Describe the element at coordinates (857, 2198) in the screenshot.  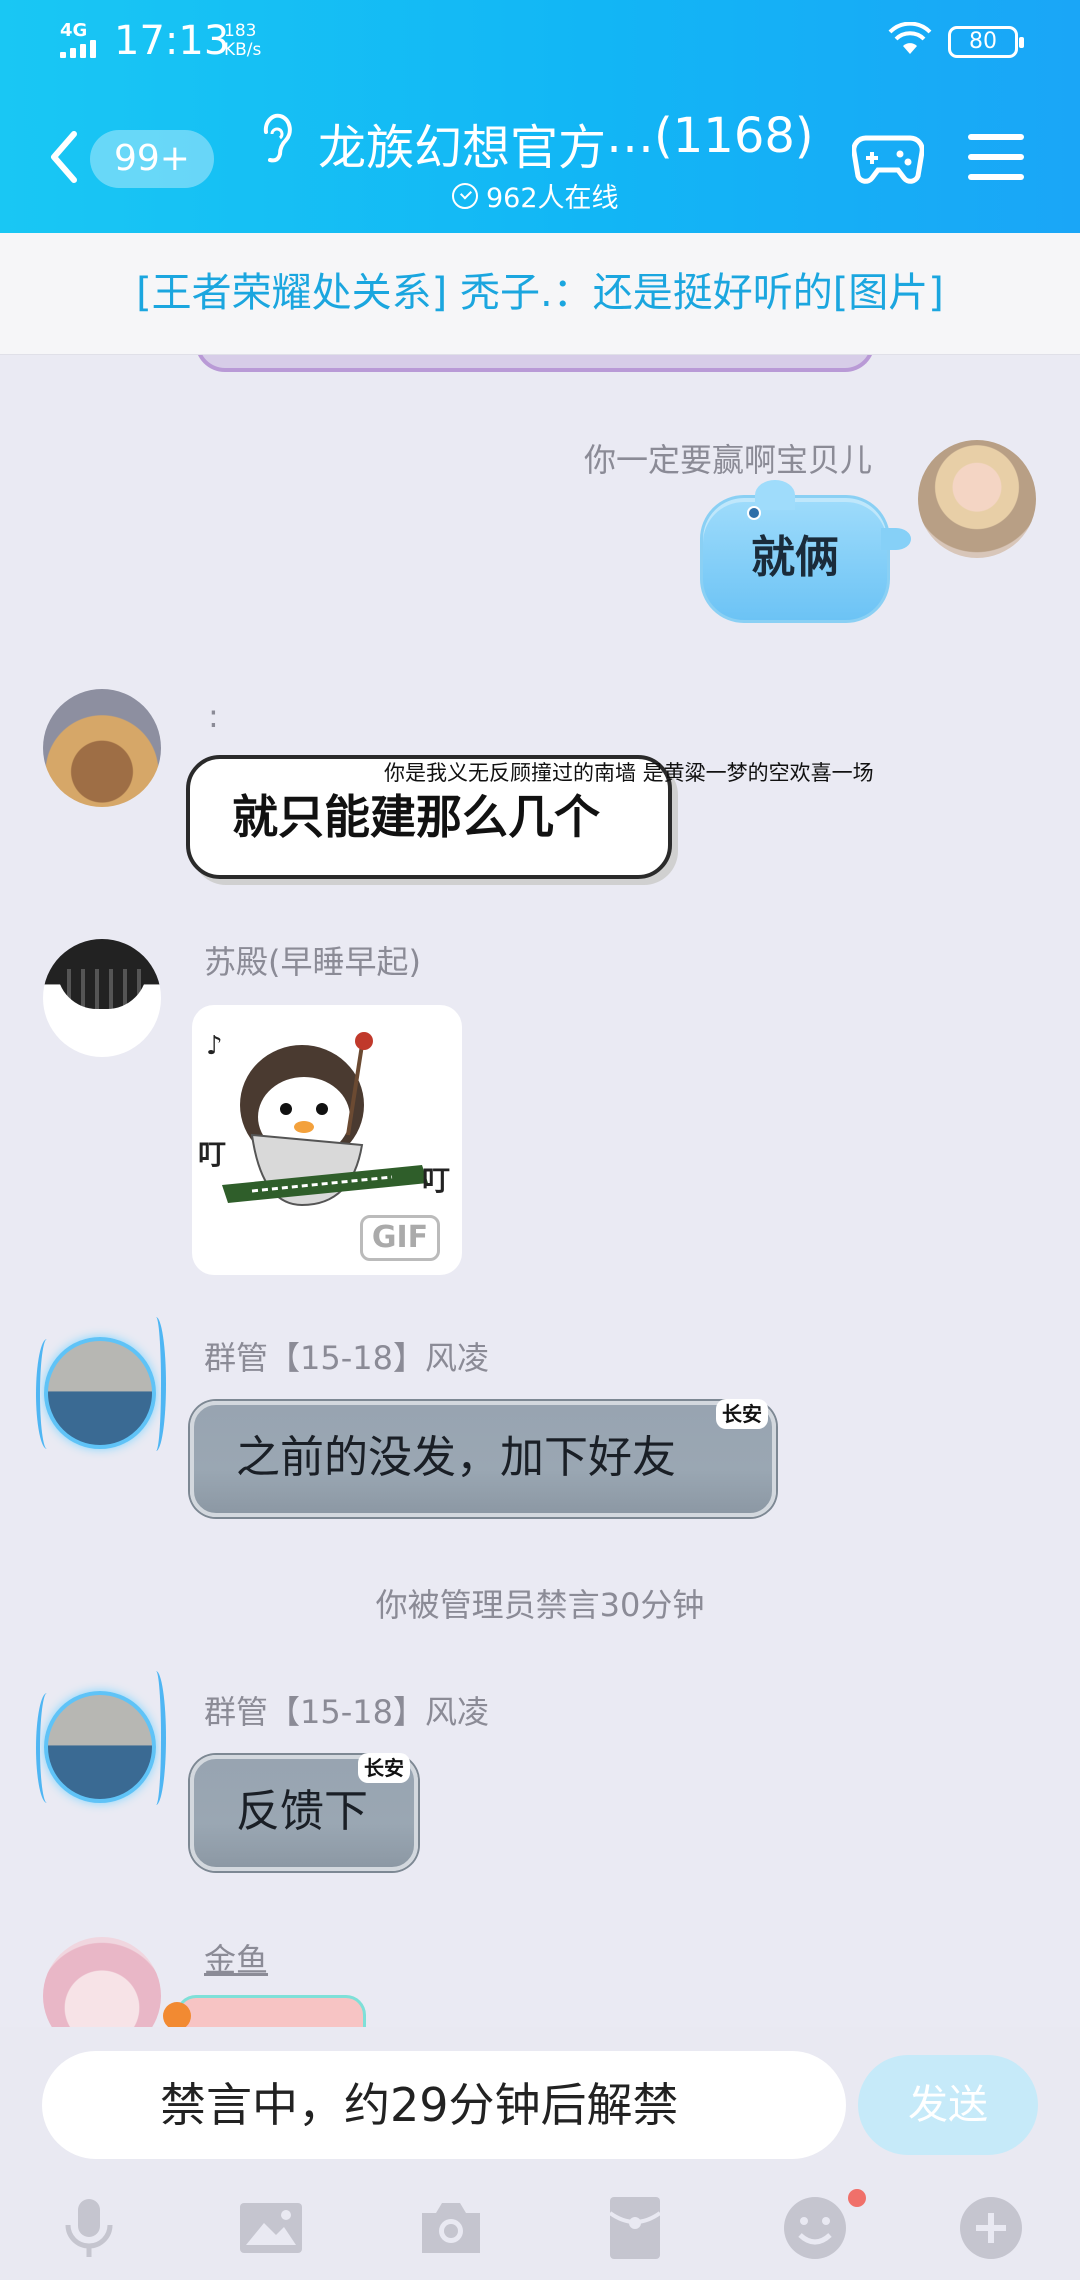
I see `notification-dot` at that location.